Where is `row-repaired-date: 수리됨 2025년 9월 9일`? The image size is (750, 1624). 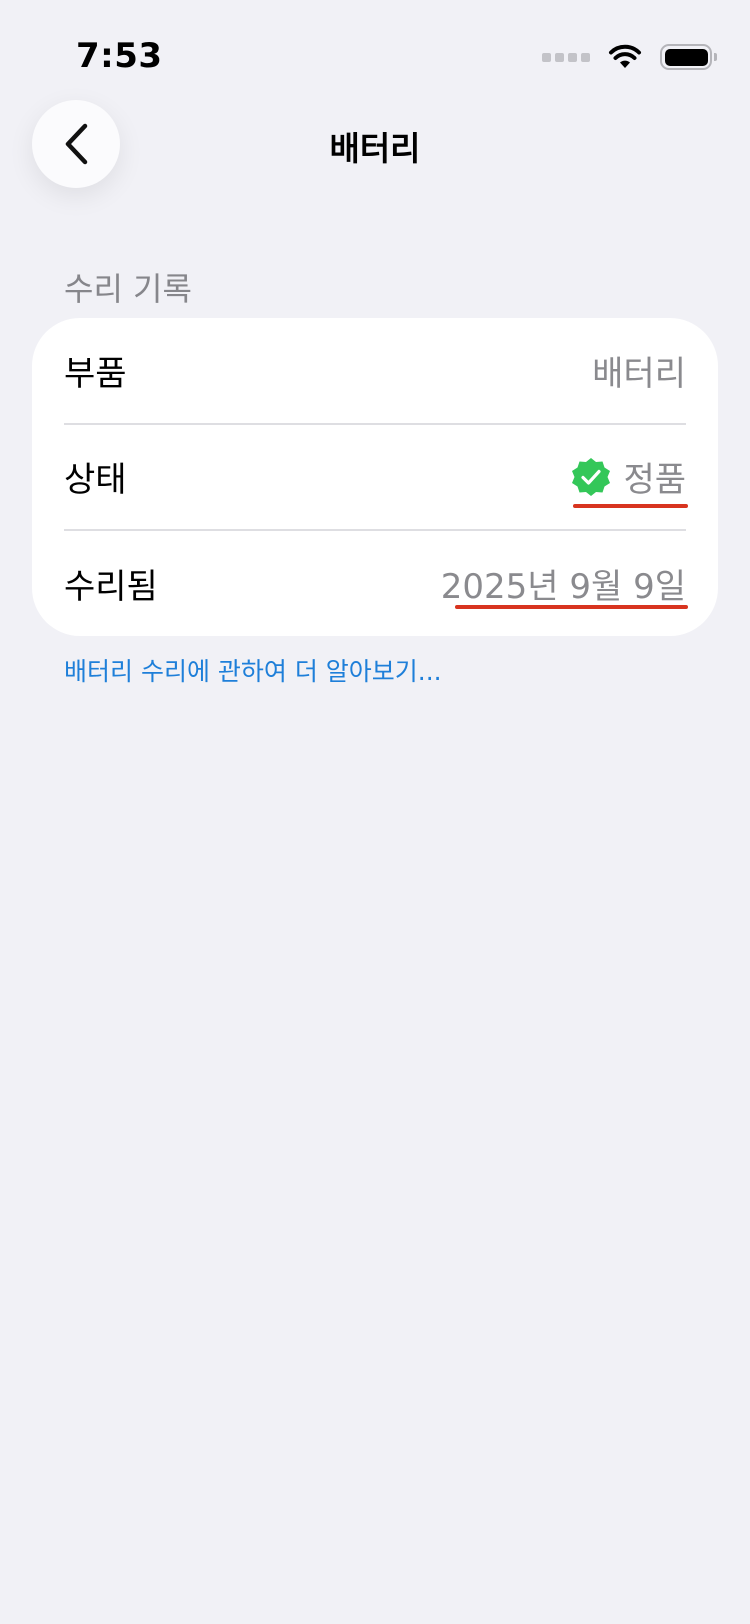
row-repaired-date: 수리됨 2025년 9월 9일 is located at coordinates (375, 583).